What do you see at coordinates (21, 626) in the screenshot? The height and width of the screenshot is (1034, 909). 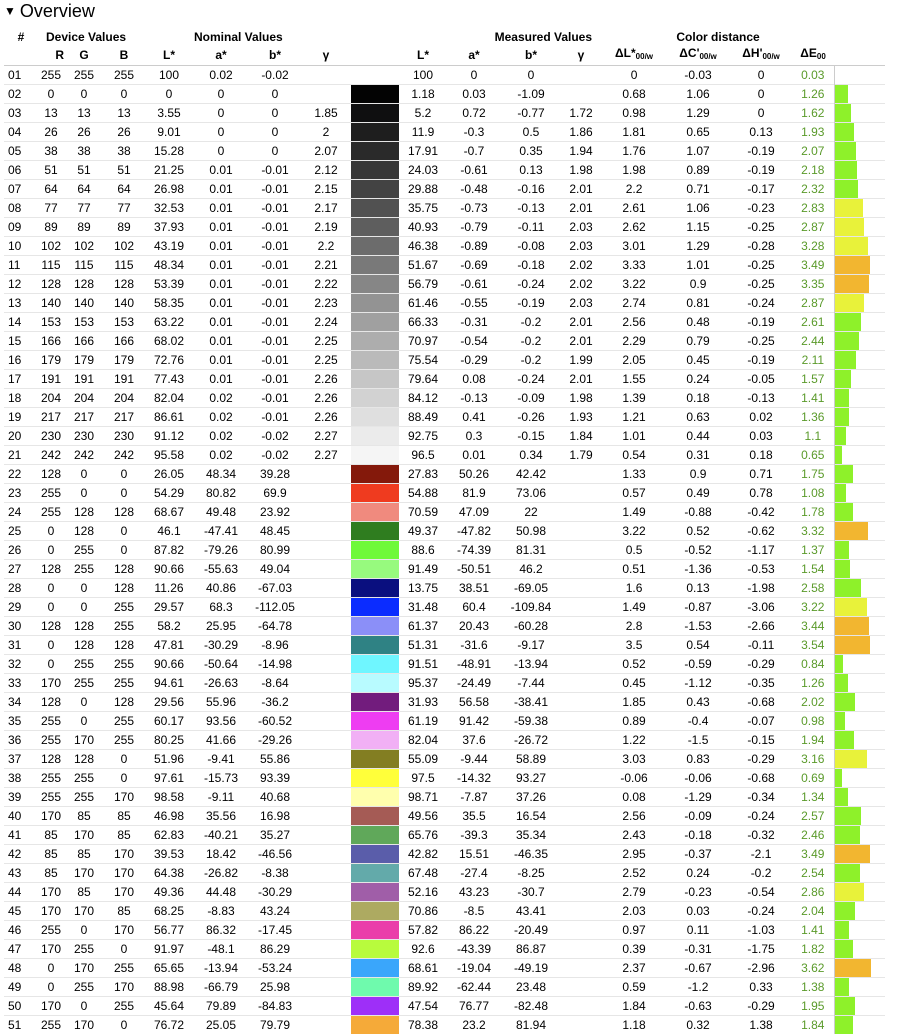 I see `row-number: 30` at bounding box center [21, 626].